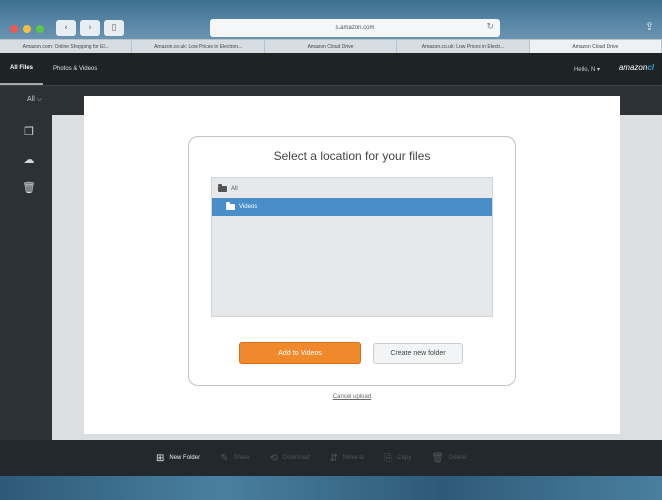  What do you see at coordinates (273, 458) in the screenshot?
I see `download-icon: ⟲` at bounding box center [273, 458].